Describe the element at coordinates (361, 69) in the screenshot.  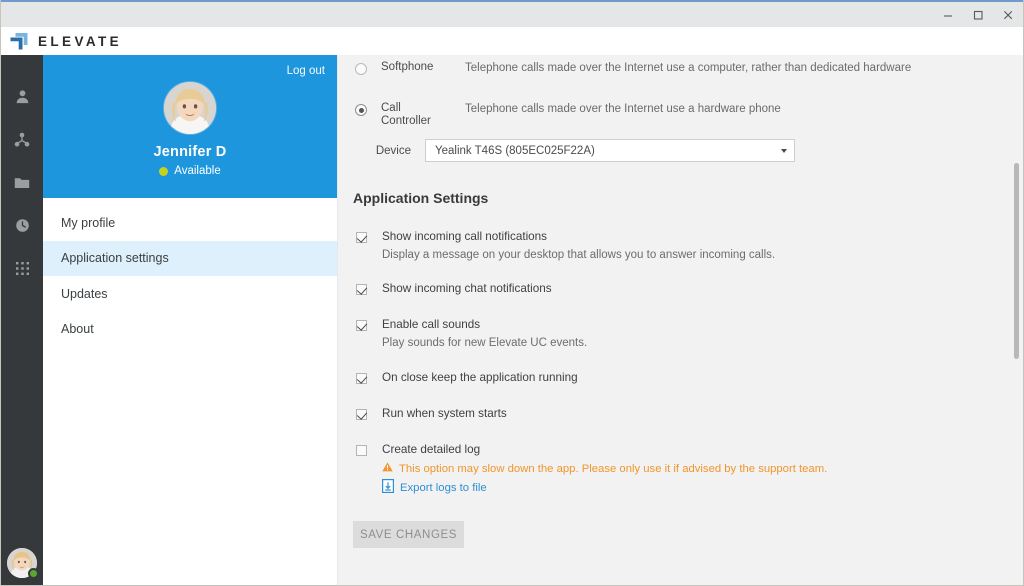
I see `softphone-radio` at that location.